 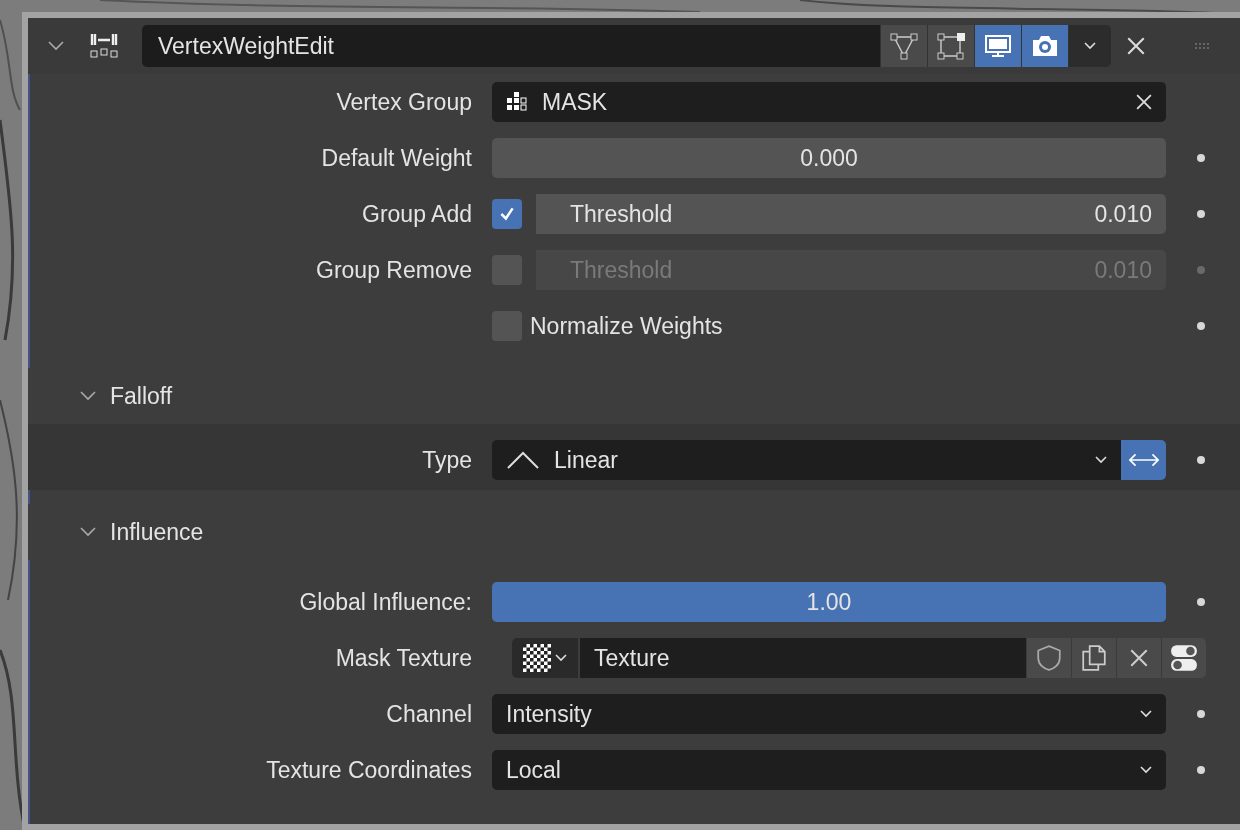 I want to click on triangle-vertices-icon, so click(x=904, y=46).